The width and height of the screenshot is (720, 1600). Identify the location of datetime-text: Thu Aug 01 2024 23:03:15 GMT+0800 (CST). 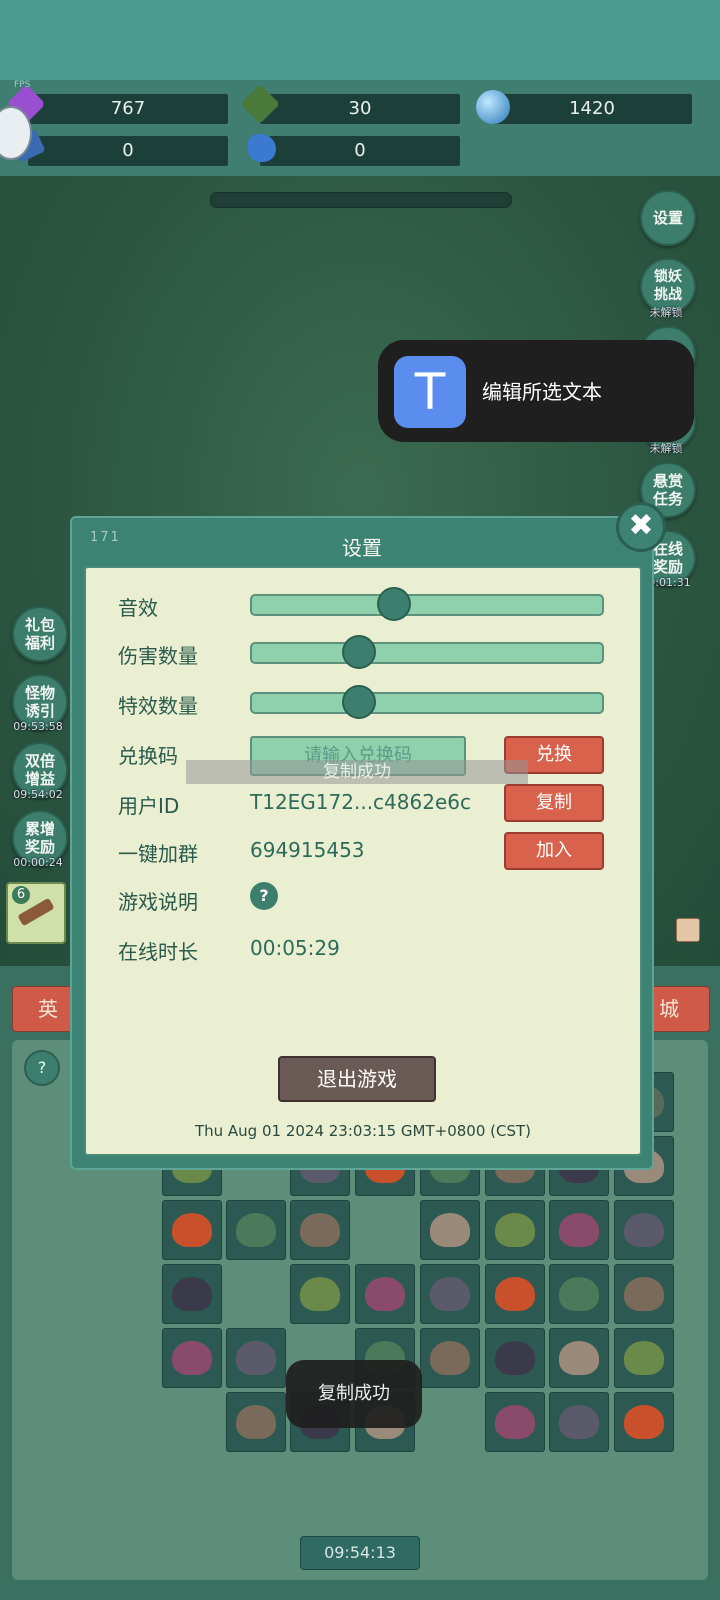
(363, 1131).